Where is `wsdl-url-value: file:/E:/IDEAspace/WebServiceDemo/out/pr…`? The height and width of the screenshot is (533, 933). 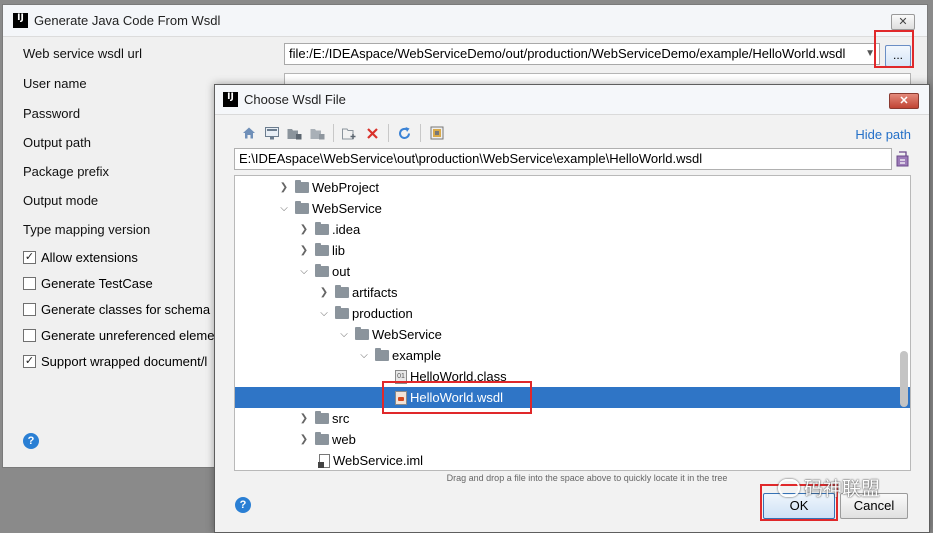
wsdl-url-value: file:/E:/IDEAspace/WebServiceDemo/out/pr… is located at coordinates (567, 53).